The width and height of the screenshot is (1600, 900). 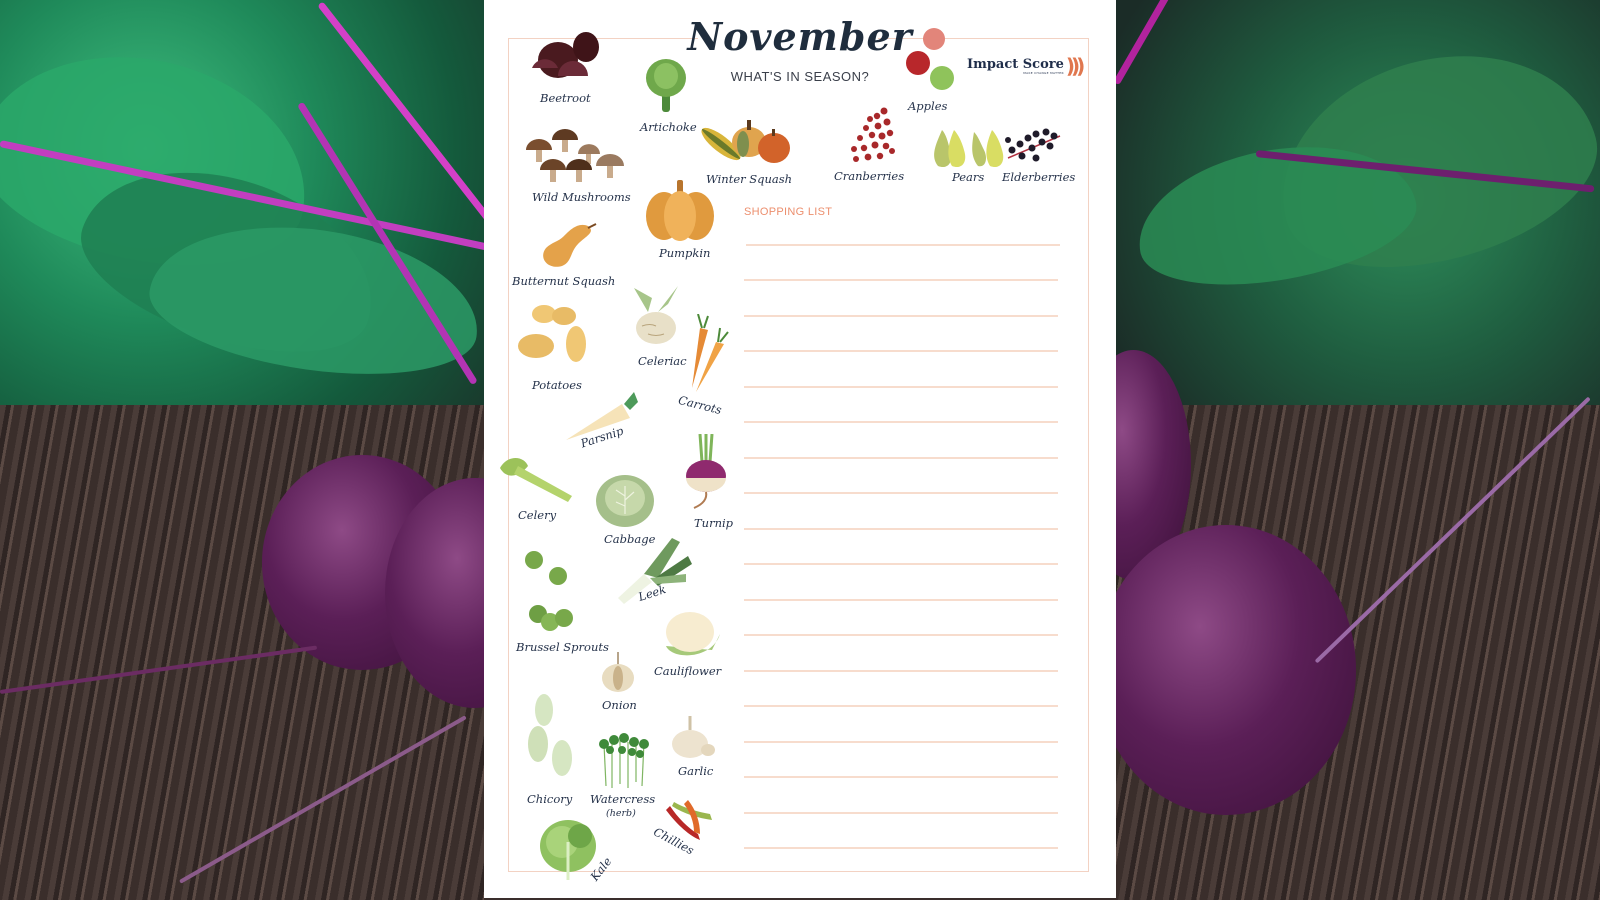 What do you see at coordinates (1039, 177) in the screenshot?
I see `produce-label: Elderberries` at bounding box center [1039, 177].